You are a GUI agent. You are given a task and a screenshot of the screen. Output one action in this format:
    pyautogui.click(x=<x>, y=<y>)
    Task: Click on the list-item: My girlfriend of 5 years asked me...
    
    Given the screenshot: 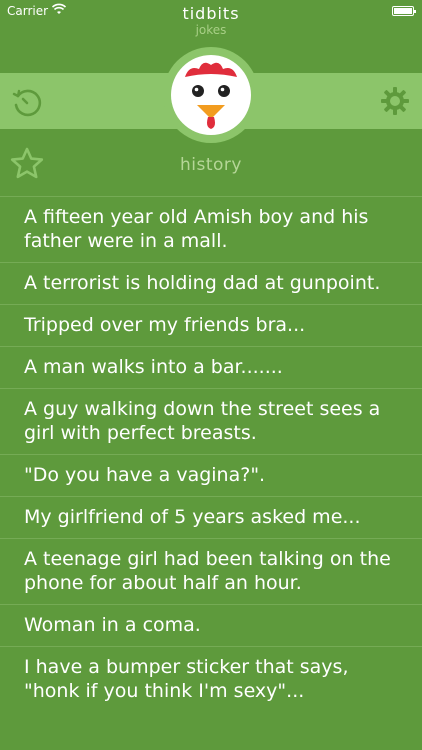 What is the action you would take?
    pyautogui.click(x=211, y=517)
    